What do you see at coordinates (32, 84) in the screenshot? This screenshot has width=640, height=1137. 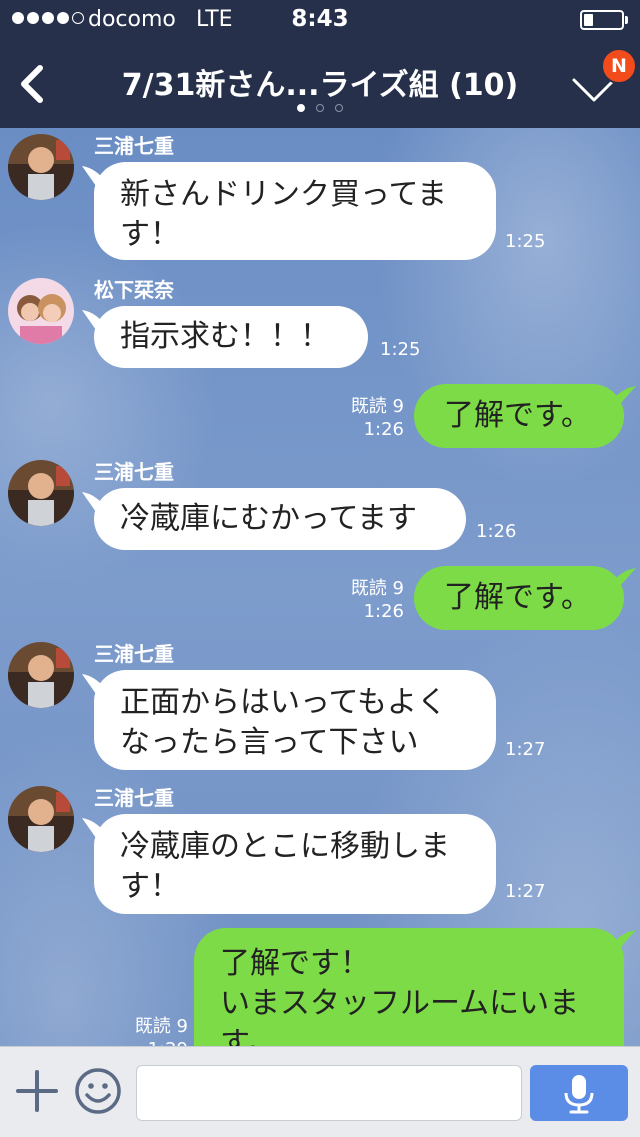 I see `chevron-left-icon` at bounding box center [32, 84].